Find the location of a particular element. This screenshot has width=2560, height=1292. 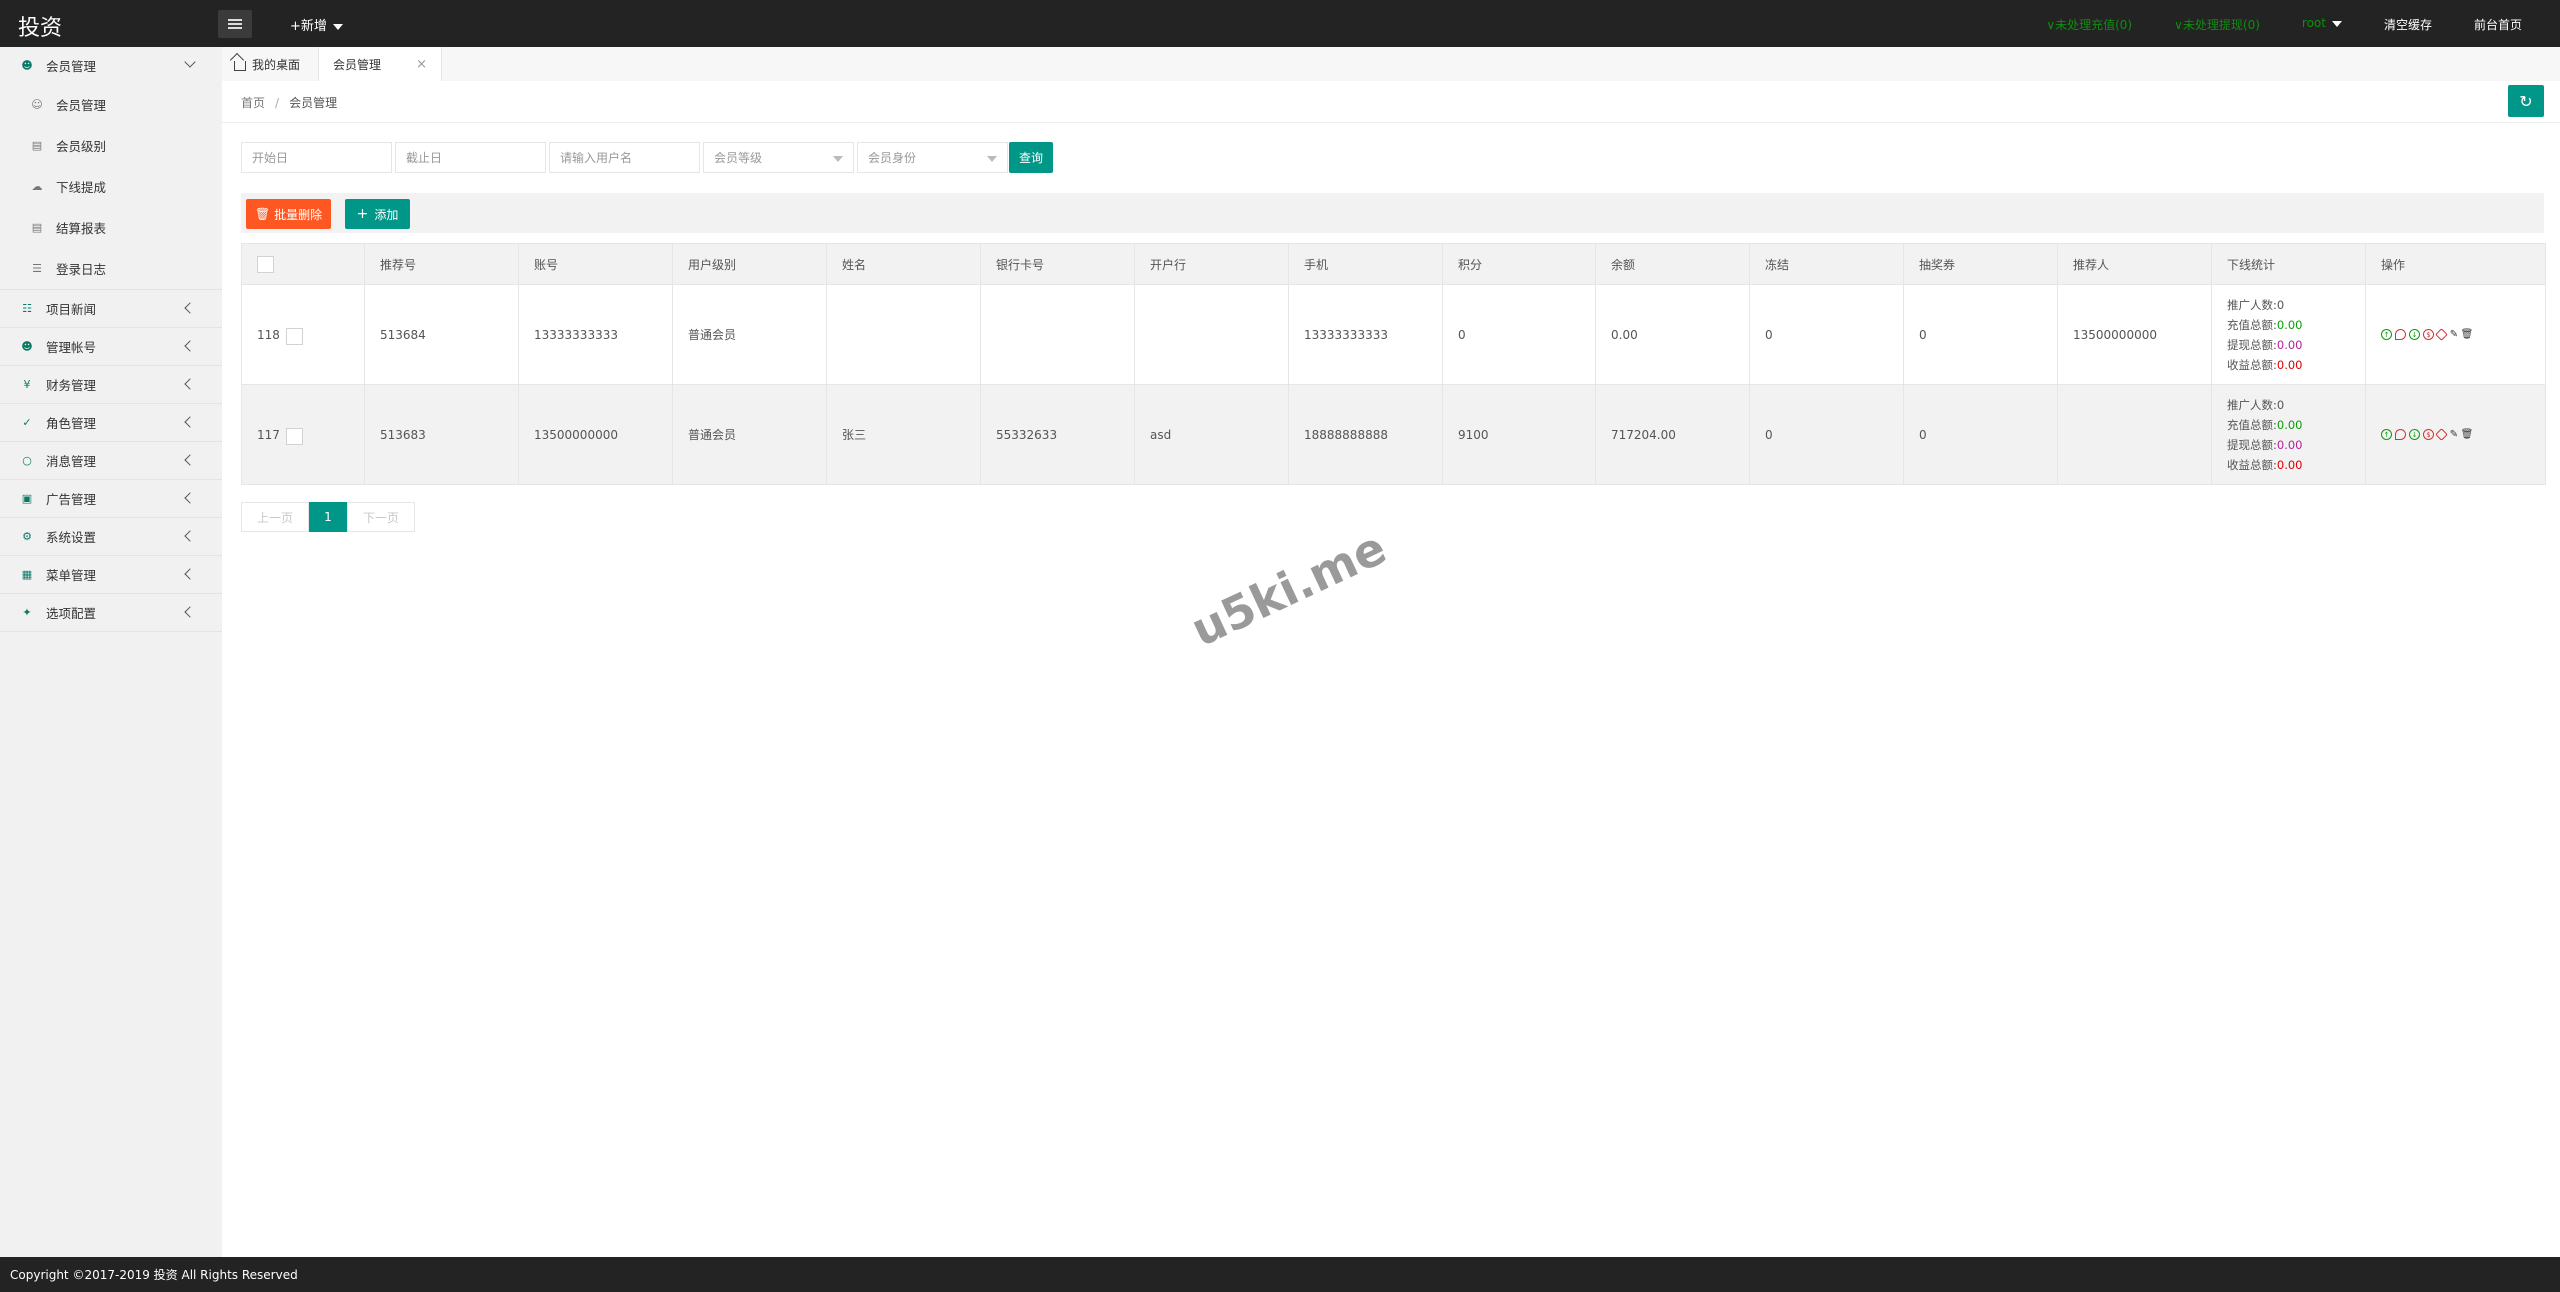

query-button: 查询 is located at coordinates (1031, 157).